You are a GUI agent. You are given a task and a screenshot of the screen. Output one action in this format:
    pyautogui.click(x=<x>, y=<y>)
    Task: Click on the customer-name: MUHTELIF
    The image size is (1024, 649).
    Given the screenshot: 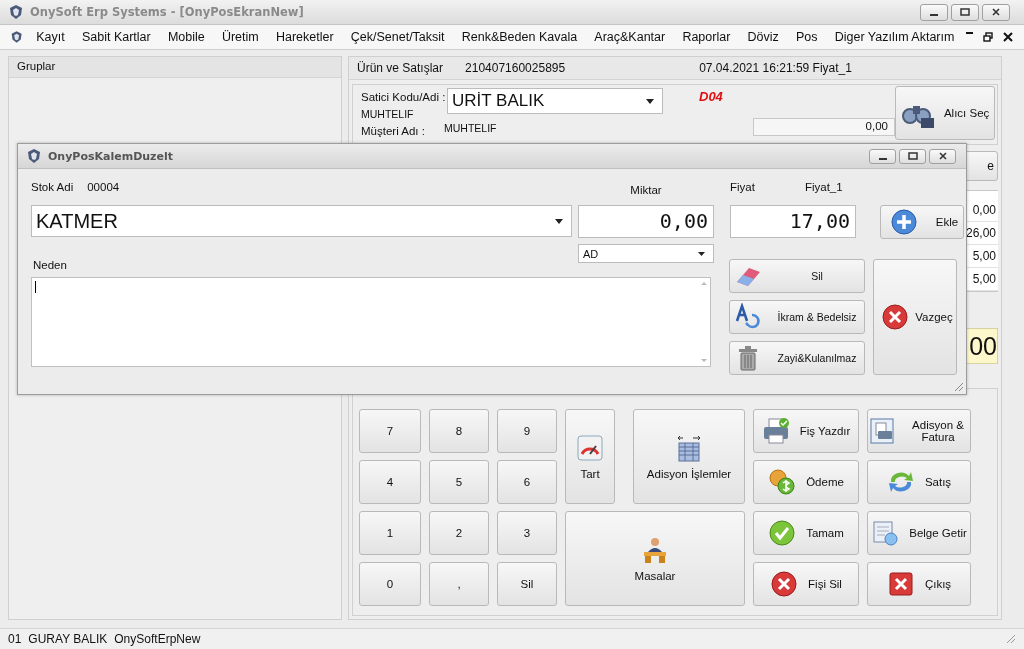 What is the action you would take?
    pyautogui.click(x=471, y=128)
    